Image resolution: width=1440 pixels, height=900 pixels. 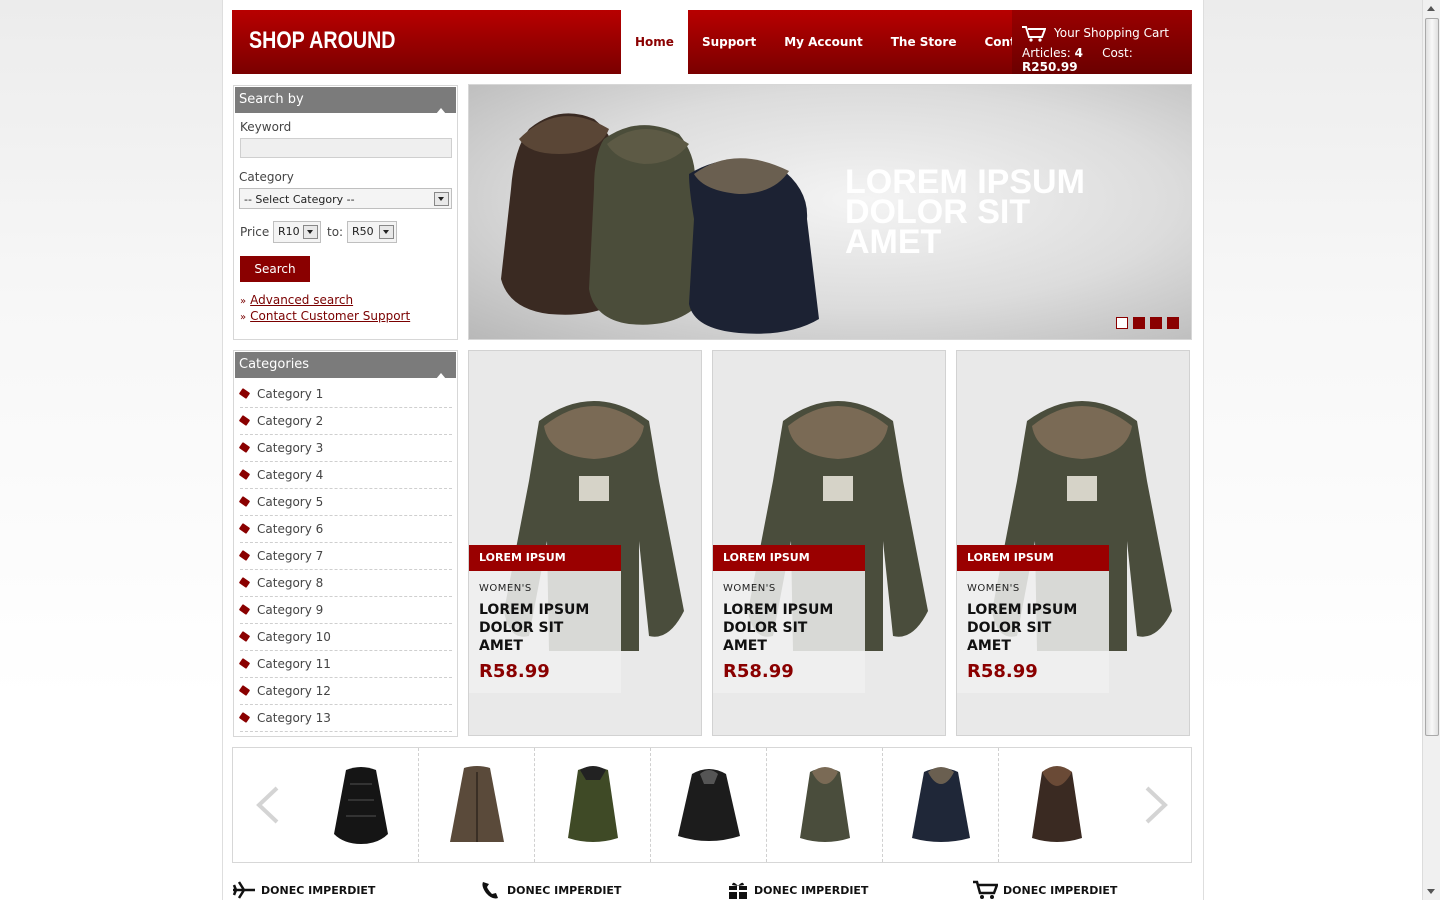 I want to click on price-to-select: R50, so click(x=372, y=232).